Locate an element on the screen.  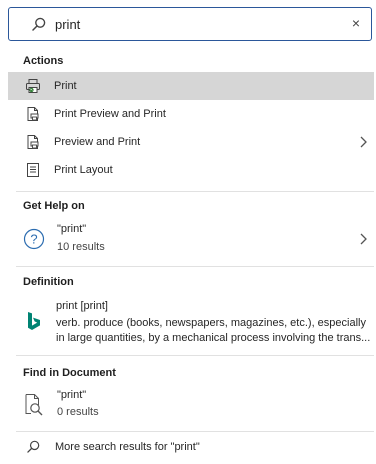
action-label: Print Preview and Print is located at coordinates (110, 114).